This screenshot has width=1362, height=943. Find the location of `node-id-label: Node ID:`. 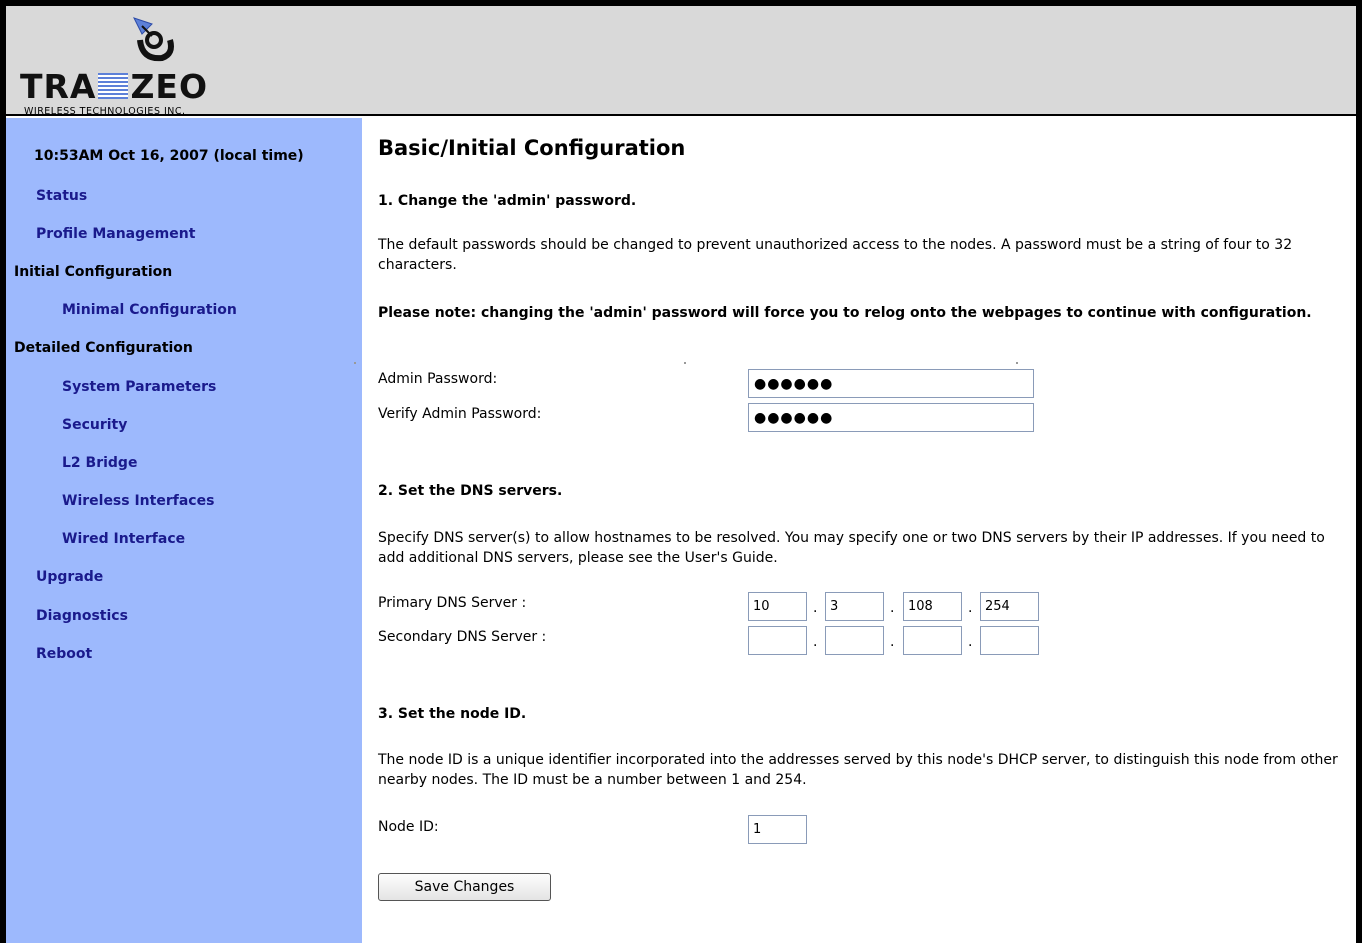

node-id-label: Node ID: is located at coordinates (408, 827).